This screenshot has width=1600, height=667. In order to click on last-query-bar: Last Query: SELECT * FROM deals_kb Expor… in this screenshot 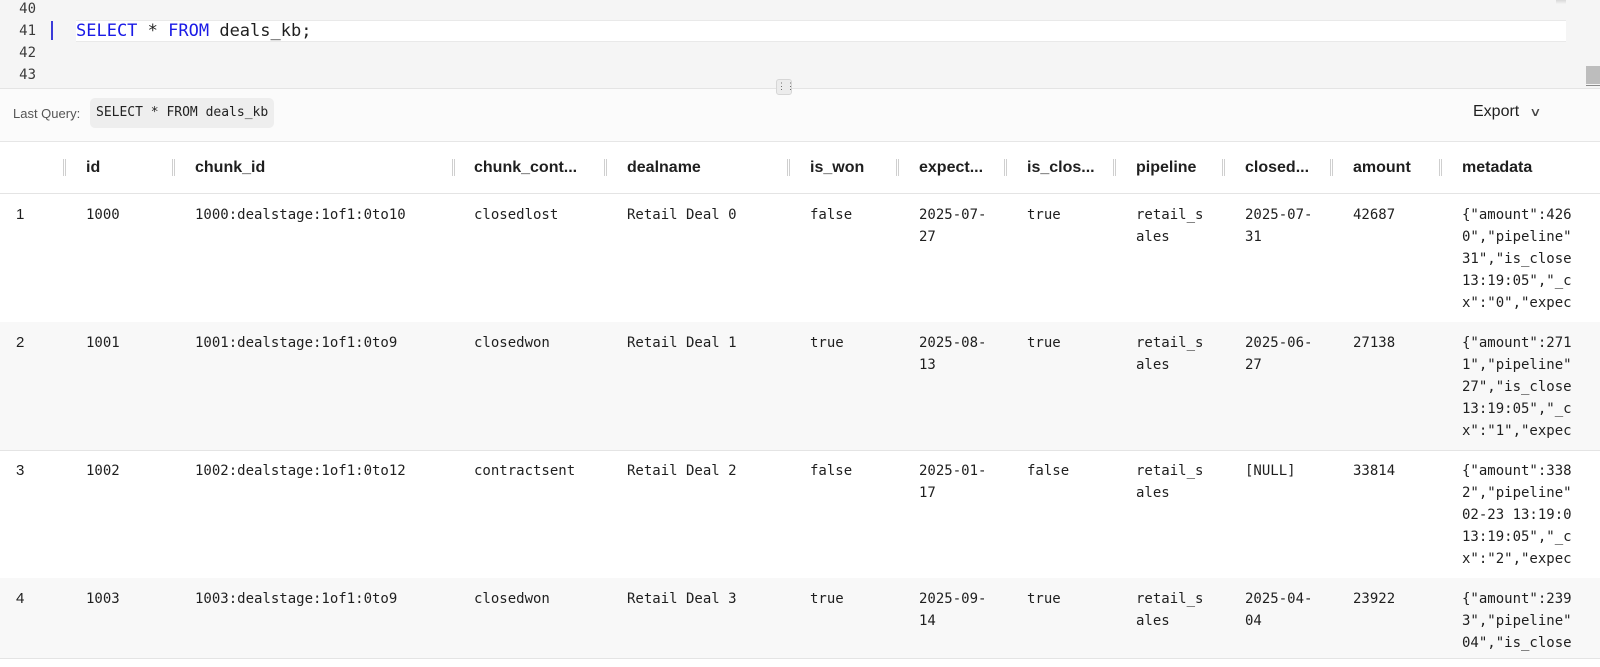, I will do `click(800, 115)`.